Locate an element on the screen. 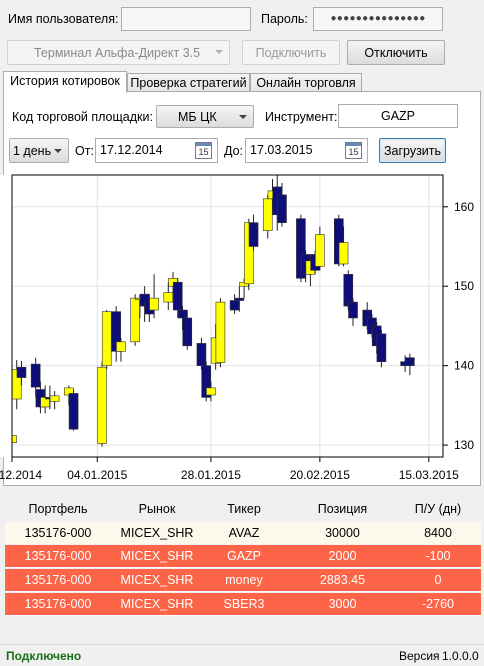 The image size is (484, 666). password-label: Пароль: is located at coordinates (284, 19).